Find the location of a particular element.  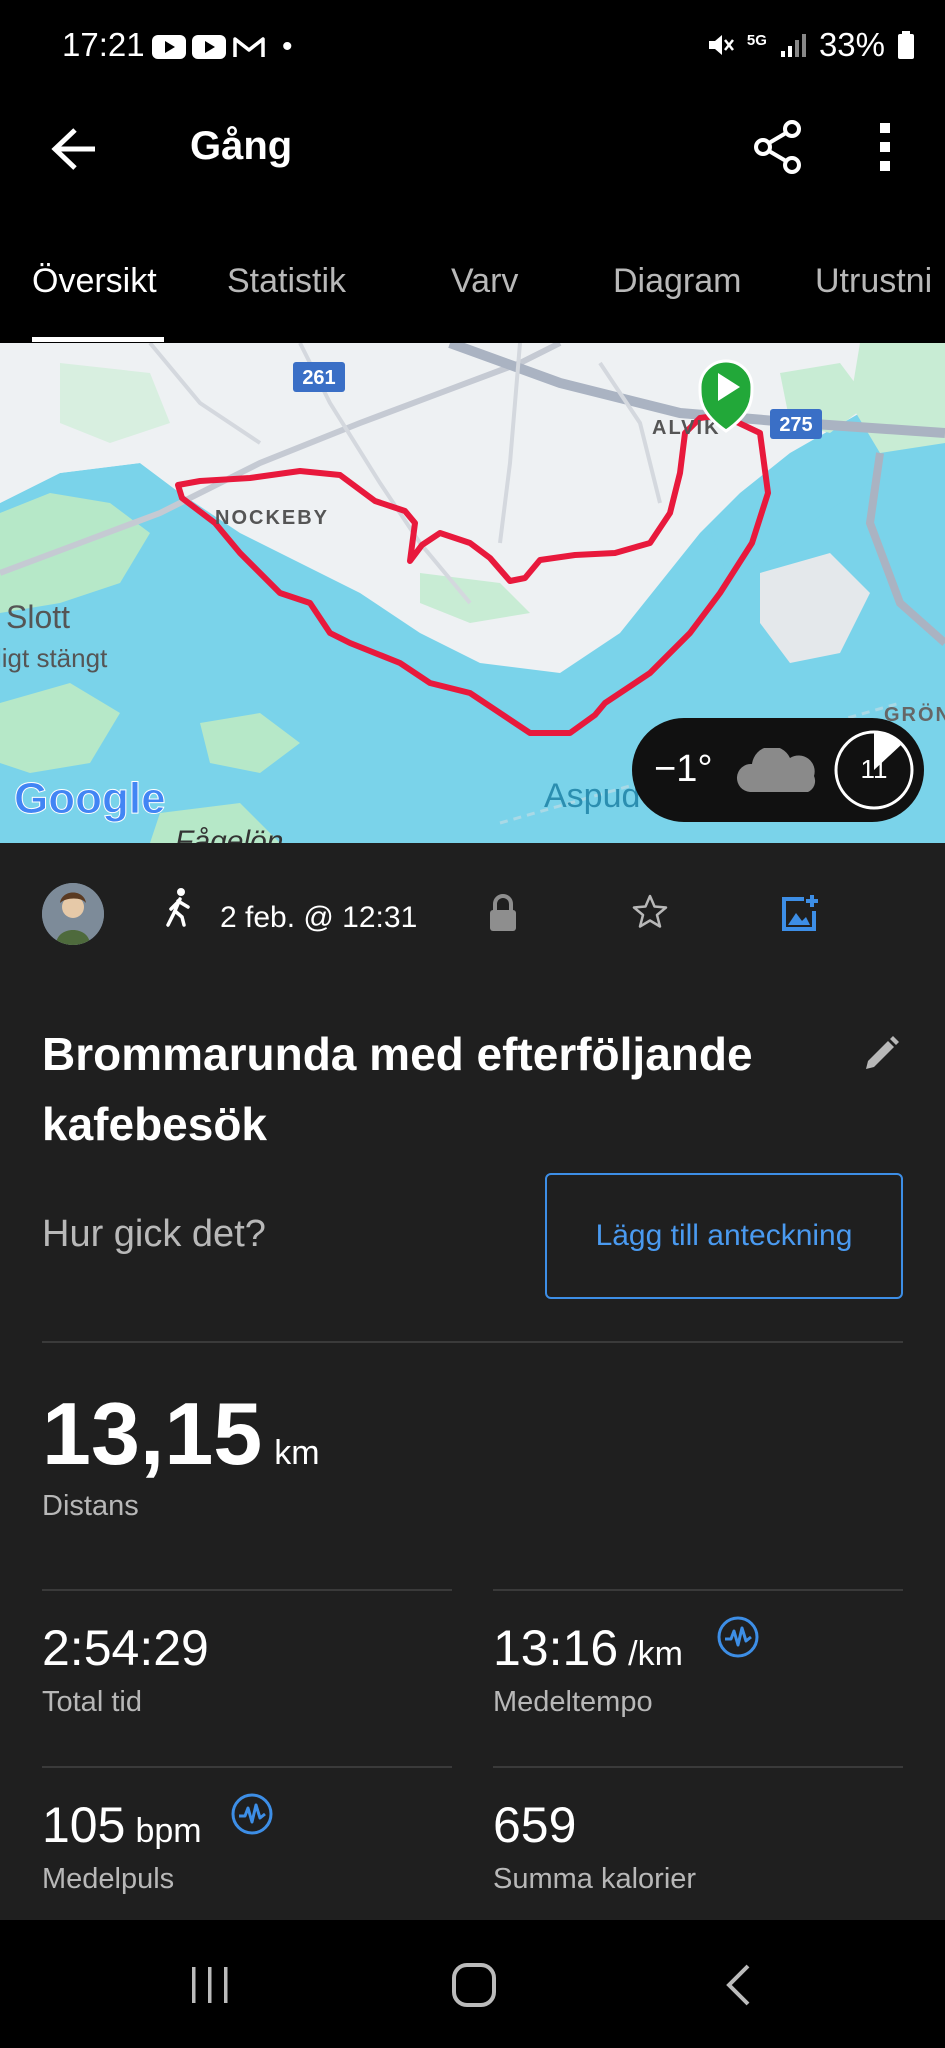

calories-number: 659 is located at coordinates (535, 1825).